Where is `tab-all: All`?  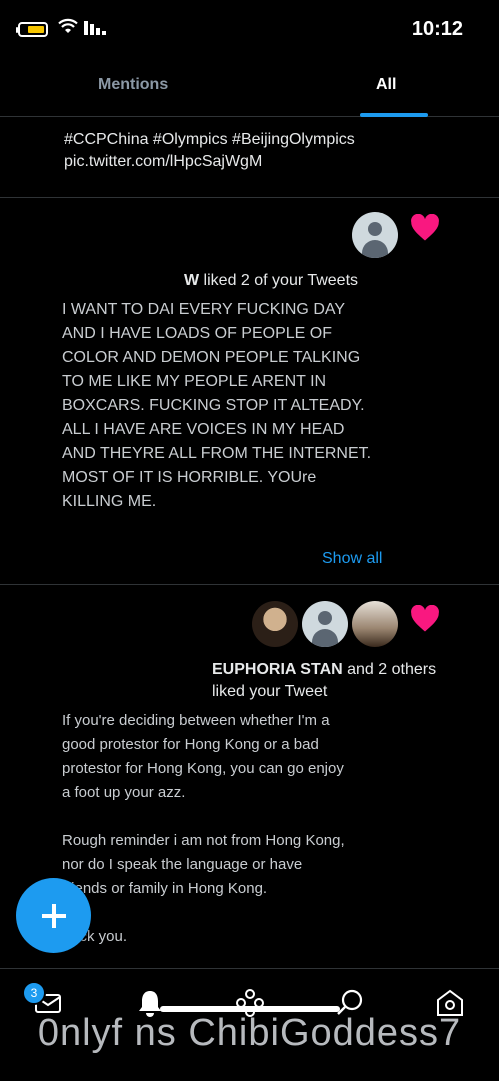
tab-all: All is located at coordinates (386, 85).